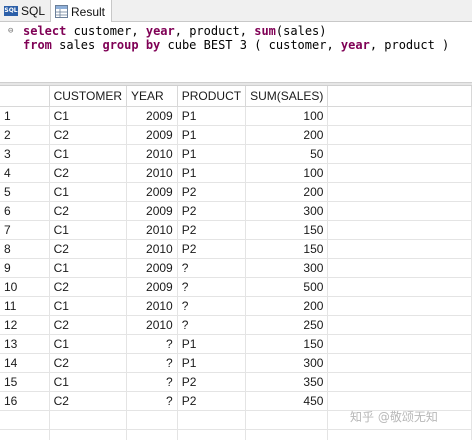  What do you see at coordinates (25, 192) in the screenshot?
I see `row-number: 5` at bounding box center [25, 192].